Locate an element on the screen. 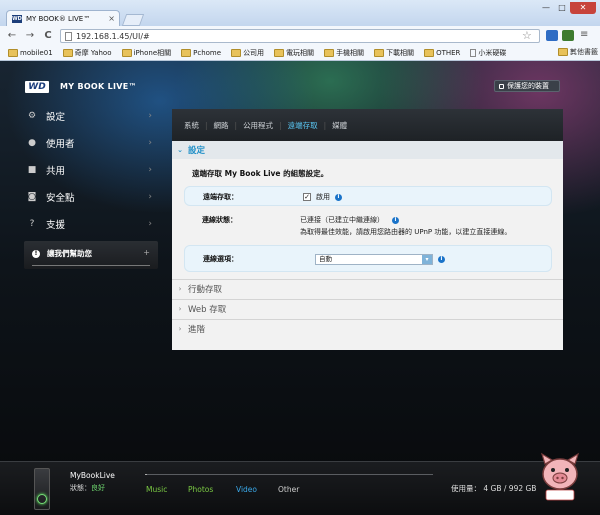  forward-icon: → is located at coordinates (30, 35).